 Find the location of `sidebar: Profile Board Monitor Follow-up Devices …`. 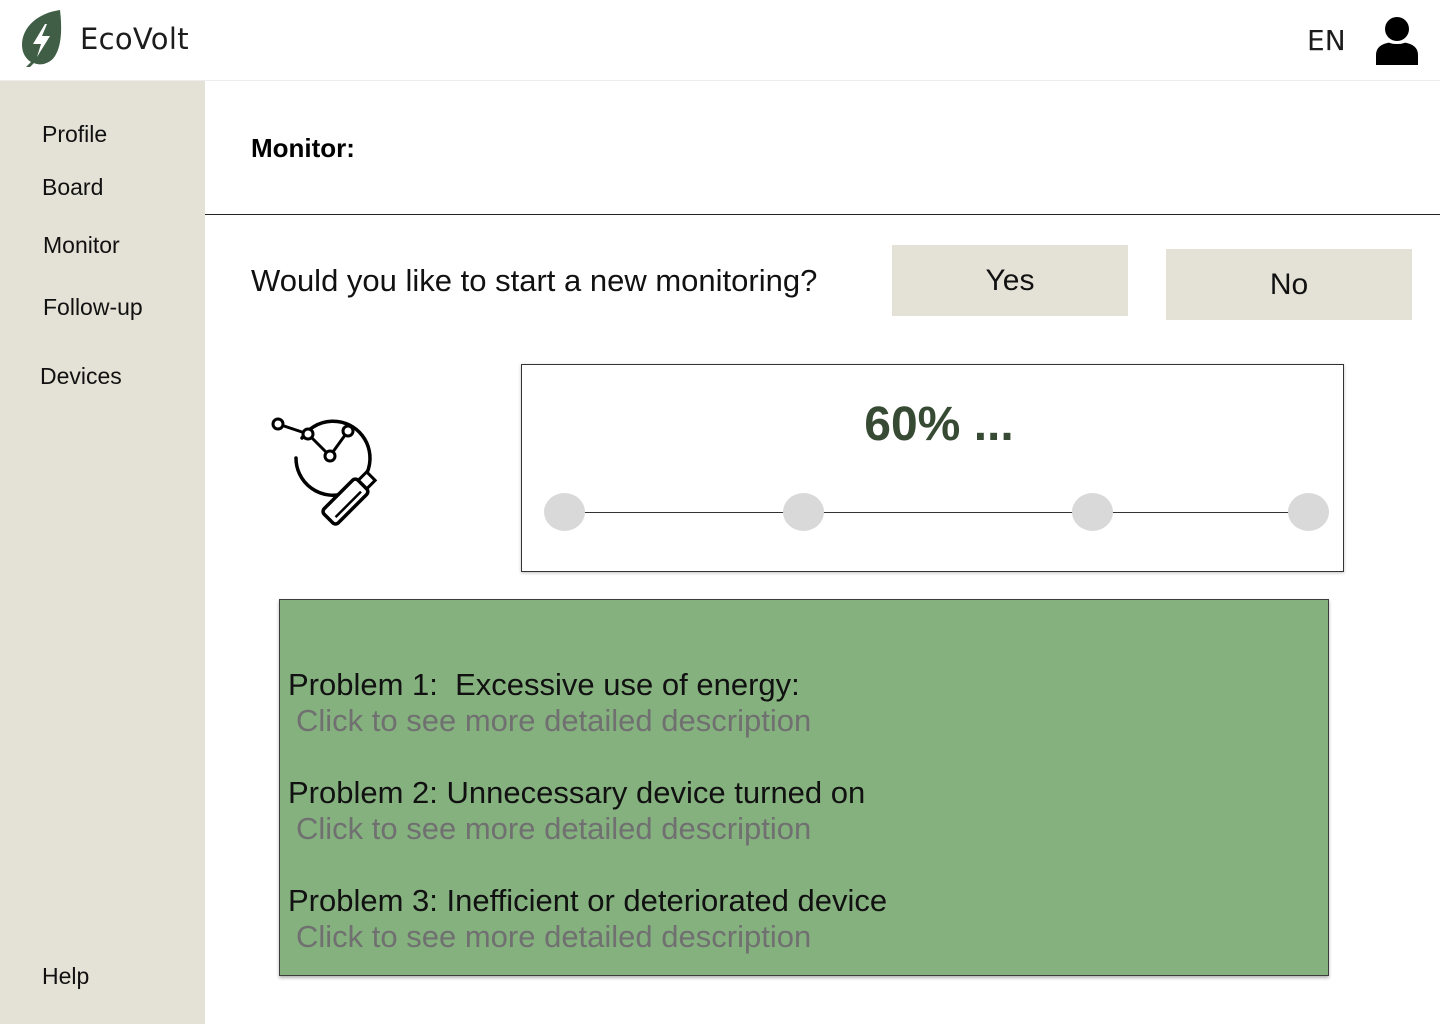

sidebar: Profile Board Monitor Follow-up Devices … is located at coordinates (102, 552).